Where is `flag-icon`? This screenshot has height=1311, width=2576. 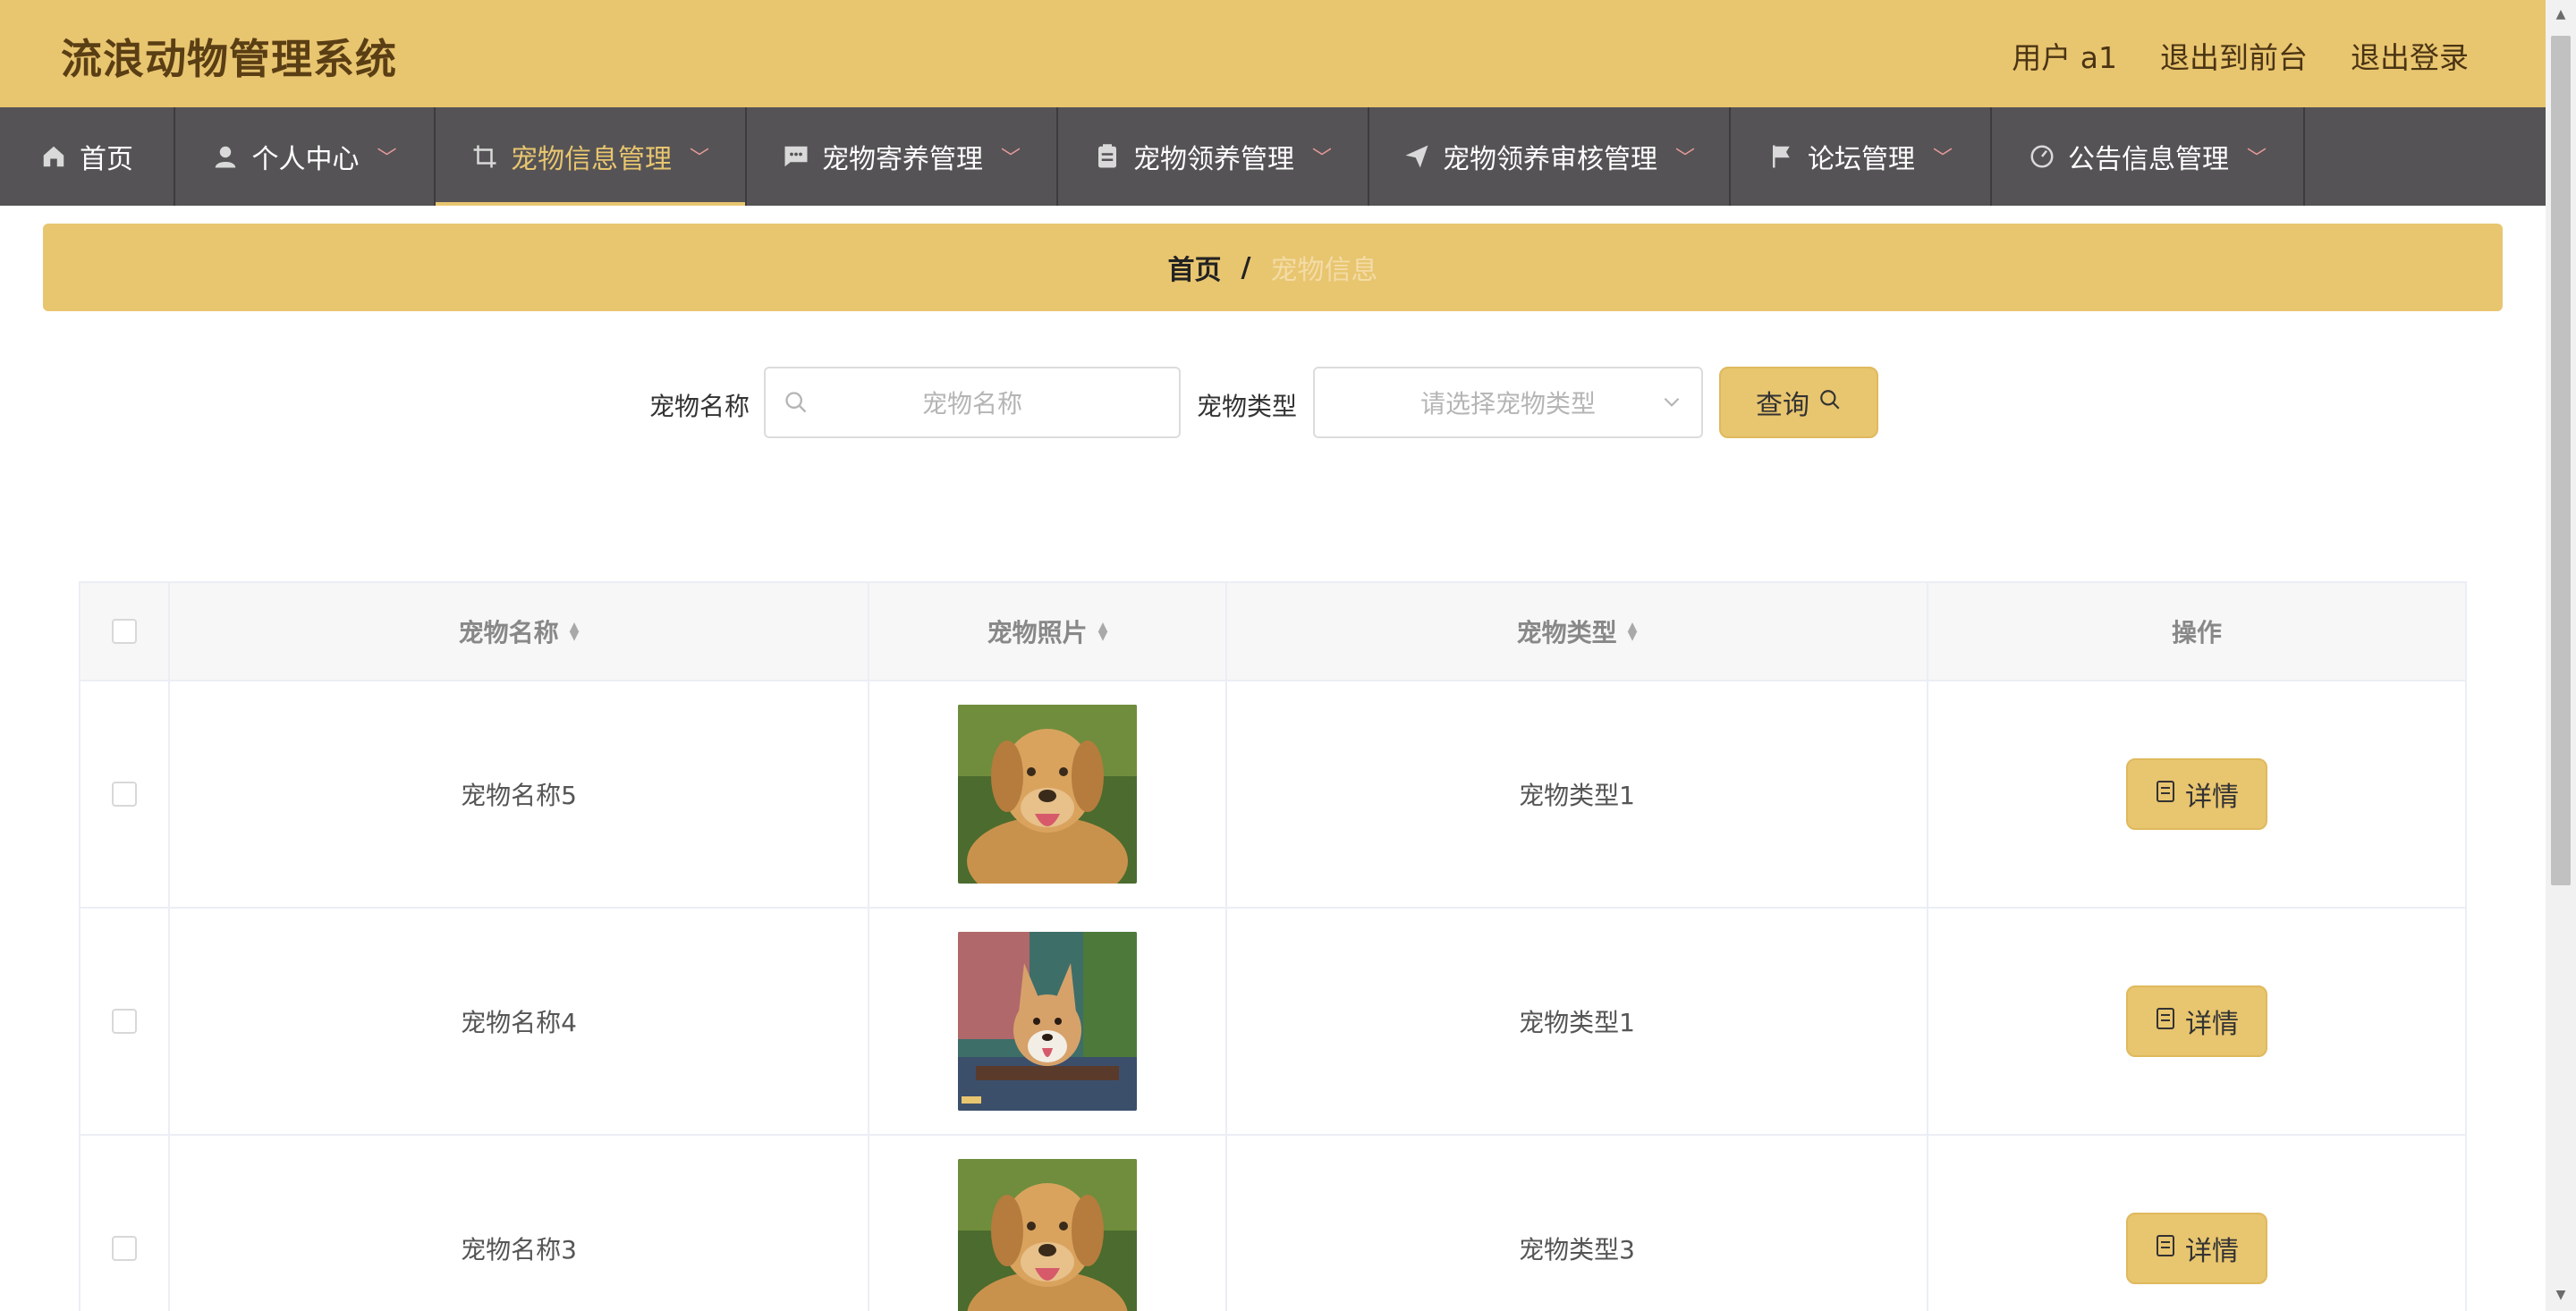 flag-icon is located at coordinates (1781, 156).